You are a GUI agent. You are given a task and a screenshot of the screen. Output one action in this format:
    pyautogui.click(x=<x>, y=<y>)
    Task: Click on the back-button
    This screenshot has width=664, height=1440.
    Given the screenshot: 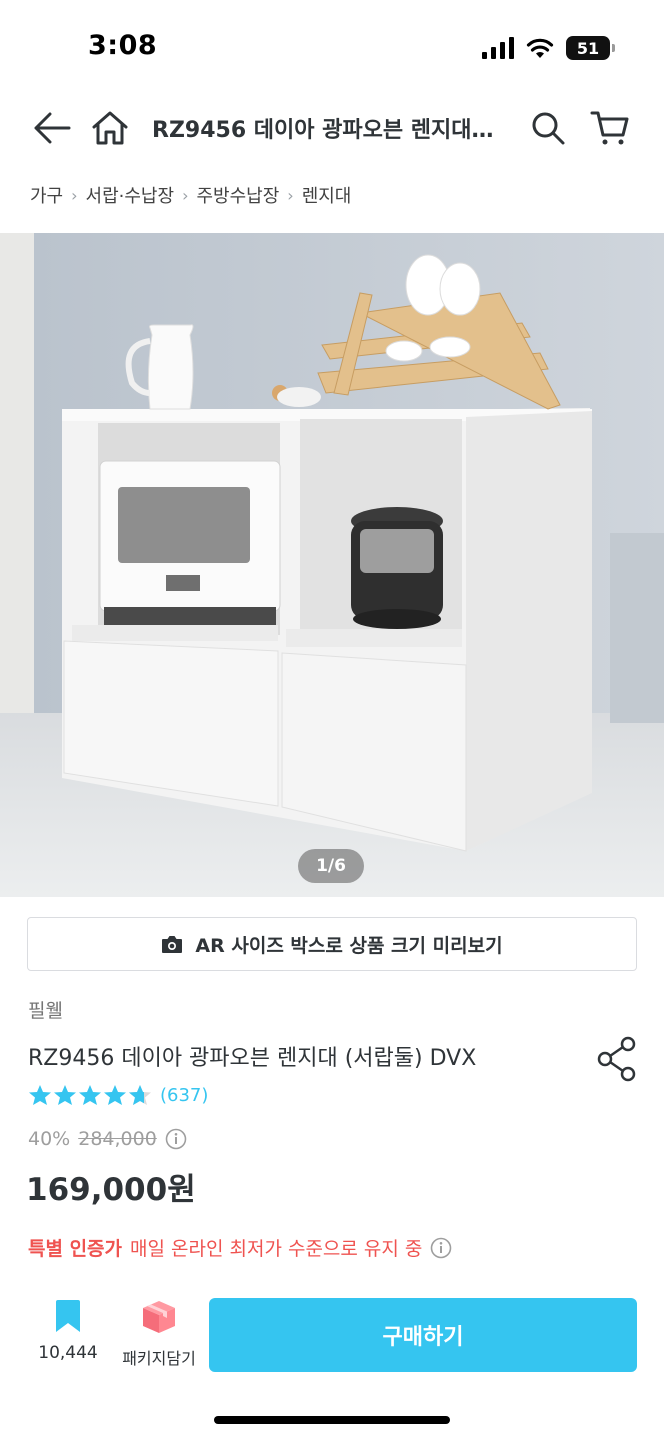 What is the action you would take?
    pyautogui.click(x=52, y=128)
    